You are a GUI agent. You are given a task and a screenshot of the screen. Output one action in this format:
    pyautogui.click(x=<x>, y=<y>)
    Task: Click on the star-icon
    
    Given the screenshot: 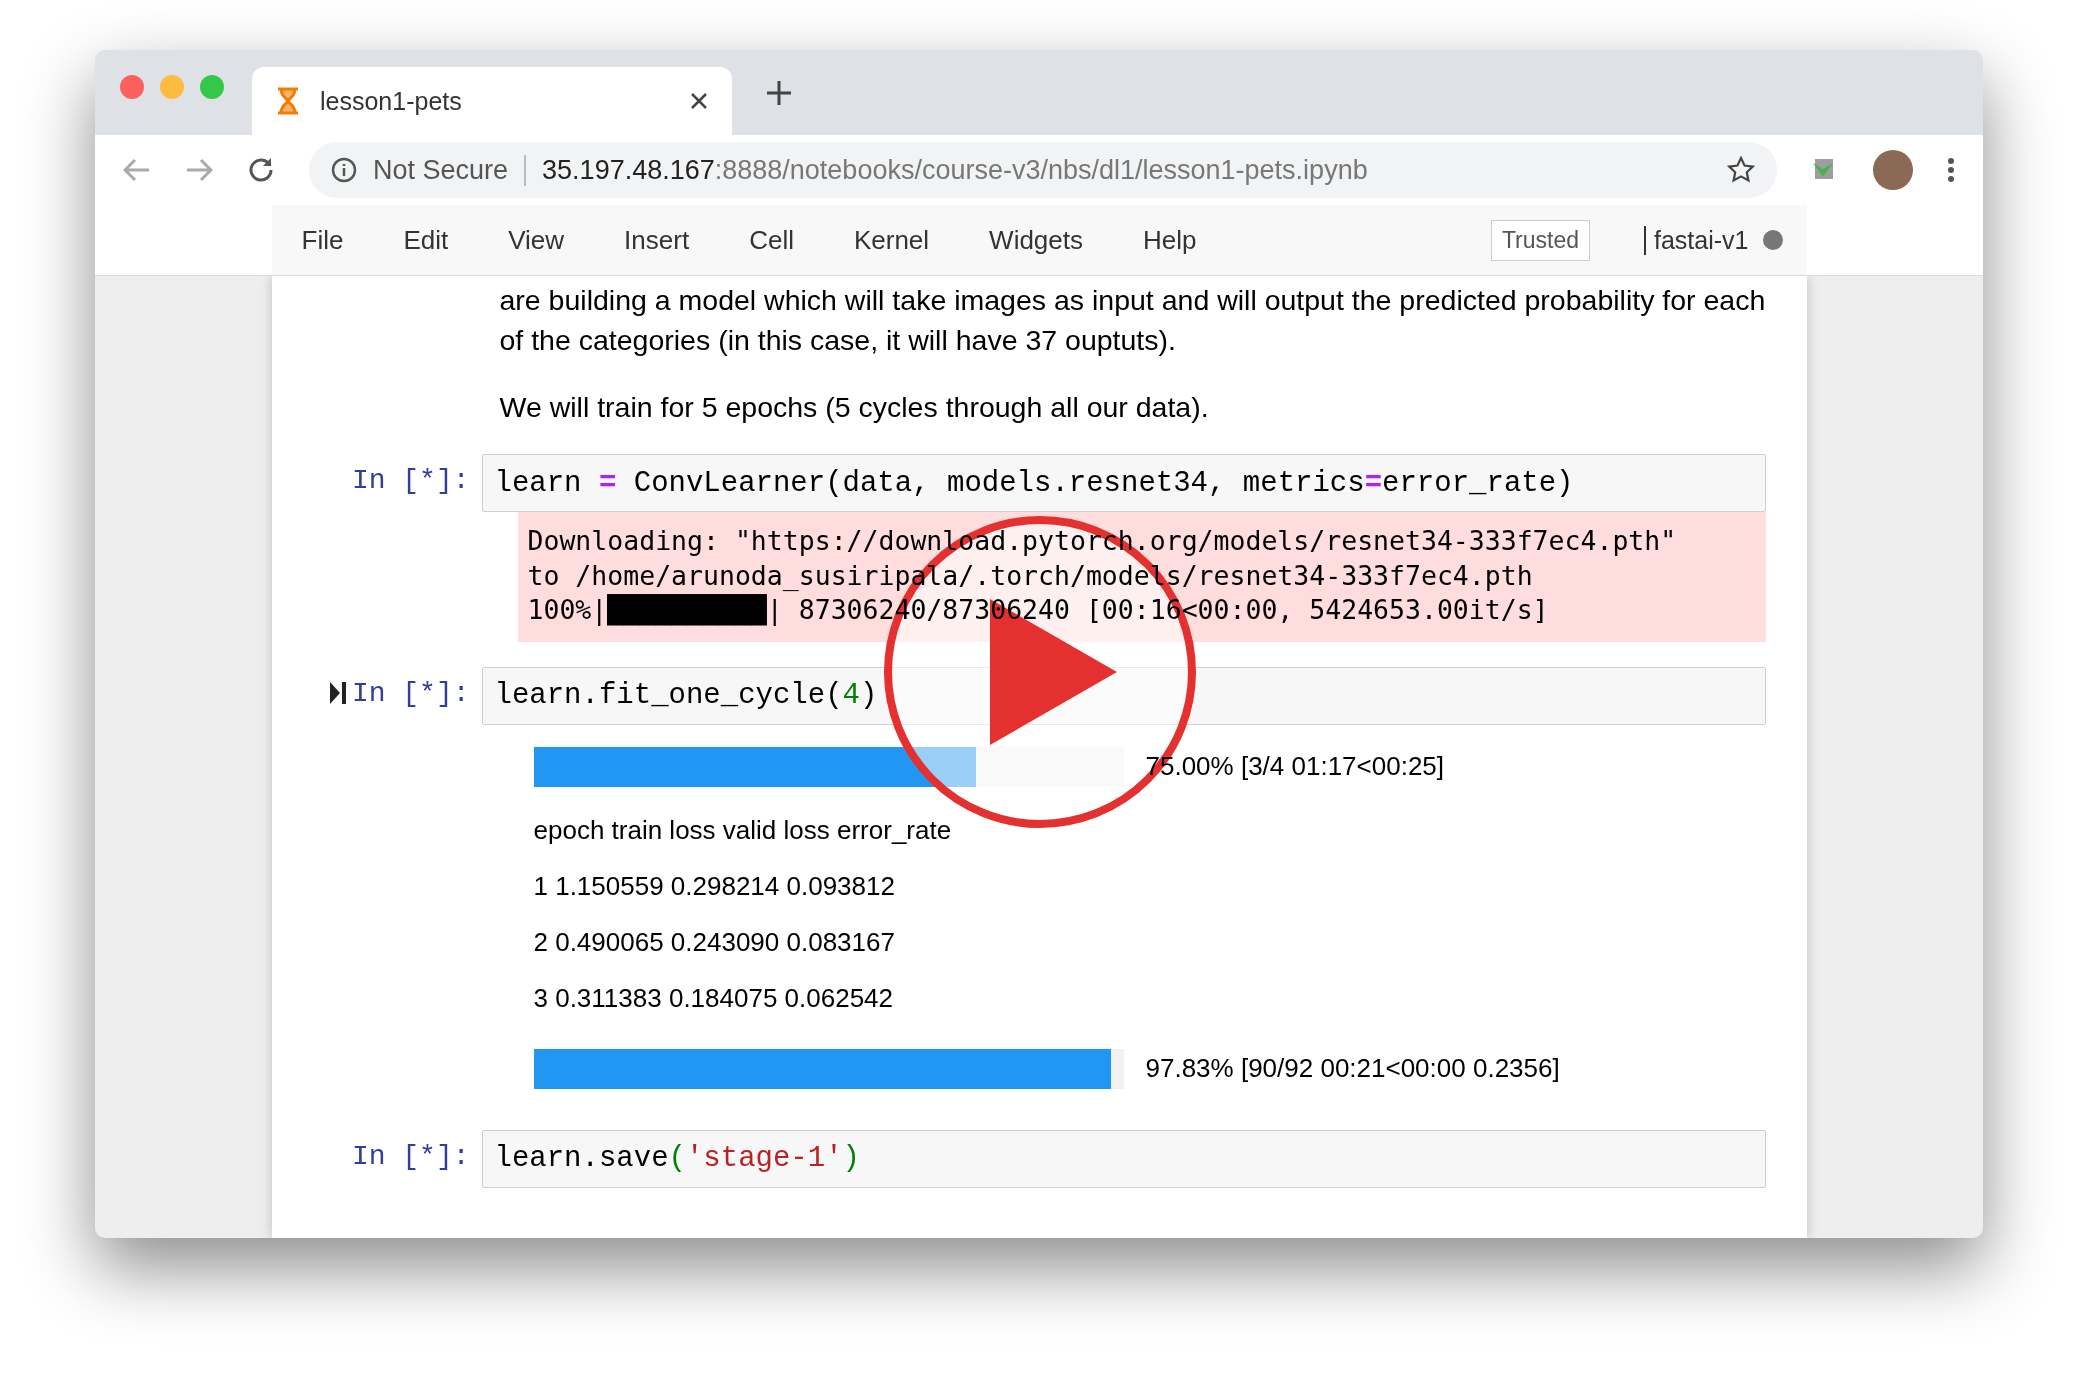 What is the action you would take?
    pyautogui.click(x=1741, y=170)
    